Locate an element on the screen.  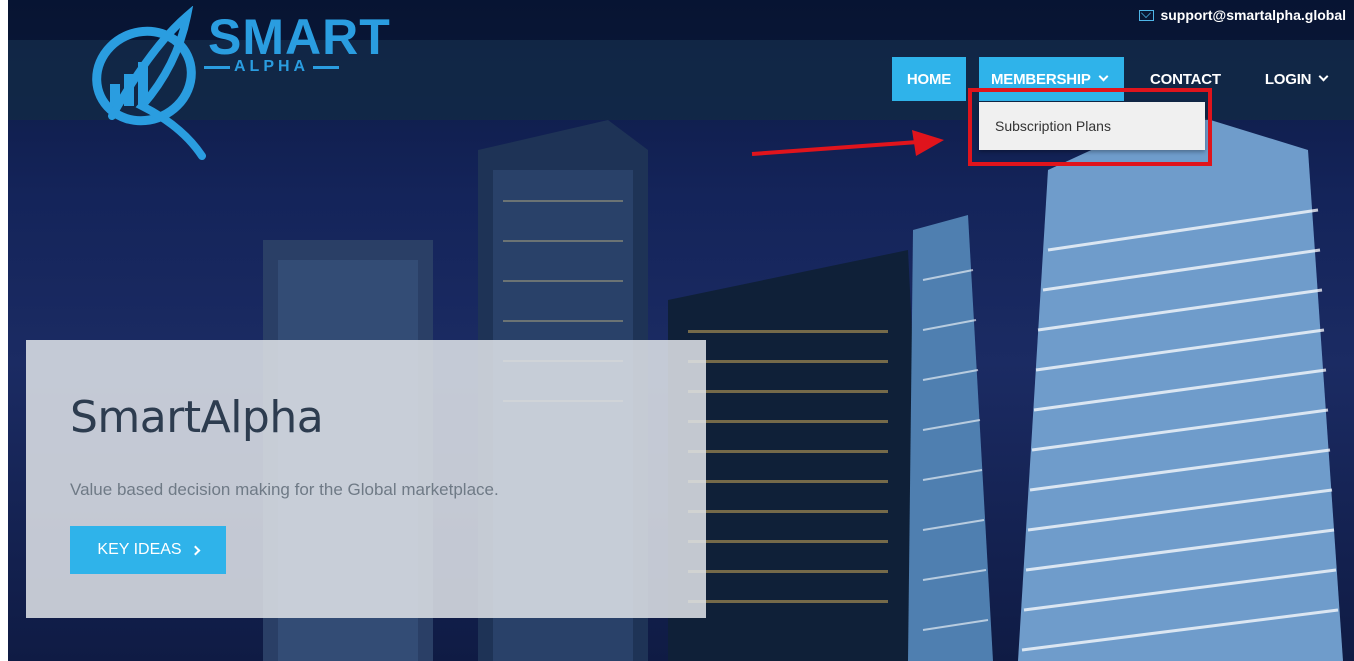
logo-tagline: ALPHA is located at coordinates (272, 67).